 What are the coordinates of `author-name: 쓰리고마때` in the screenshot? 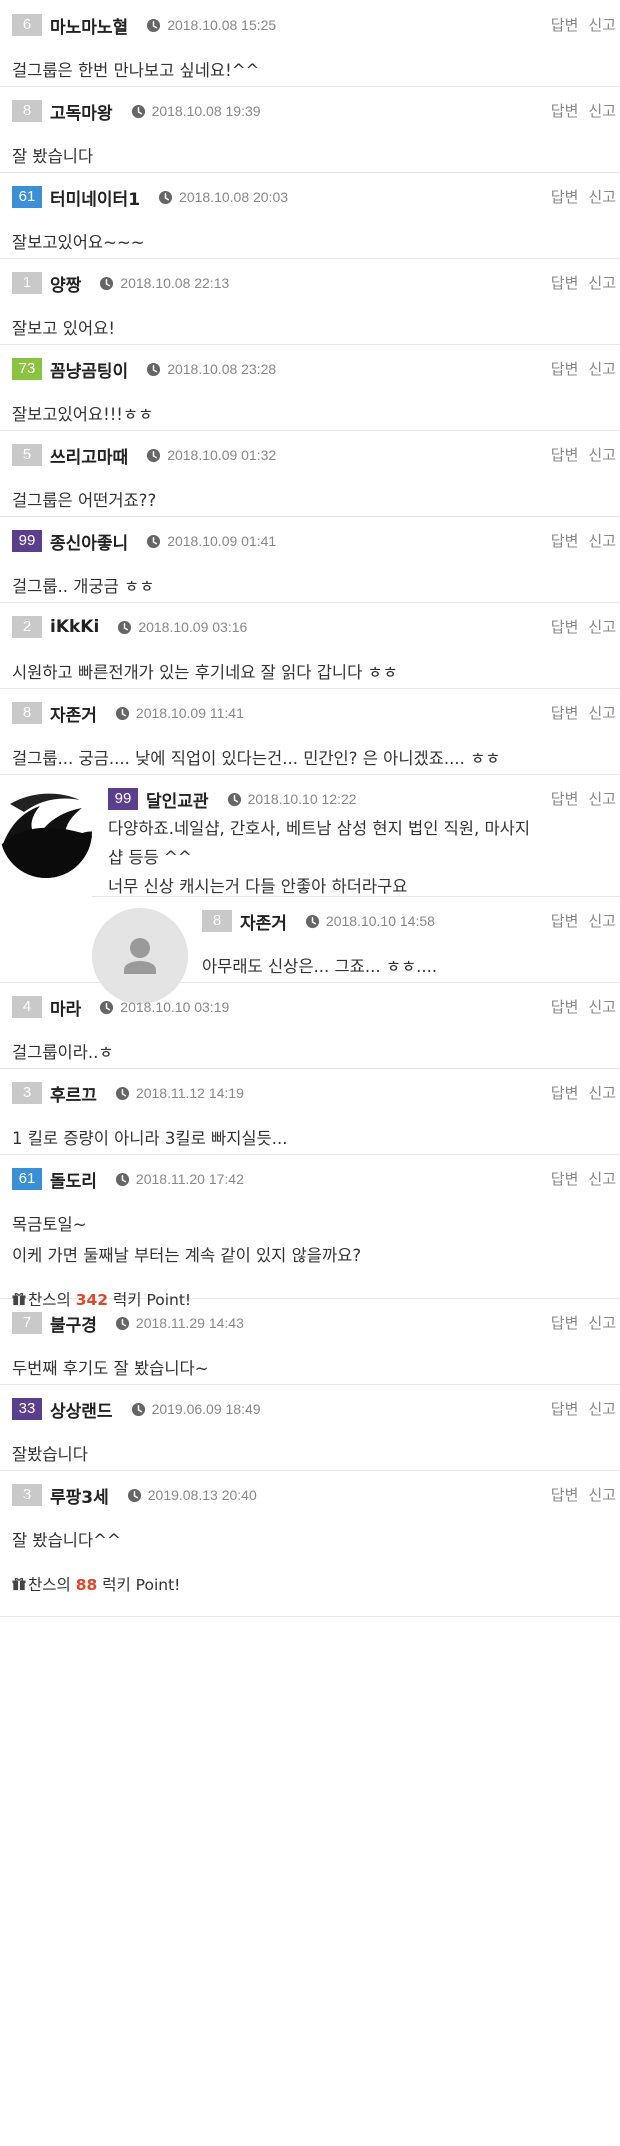 It's located at (89, 455).